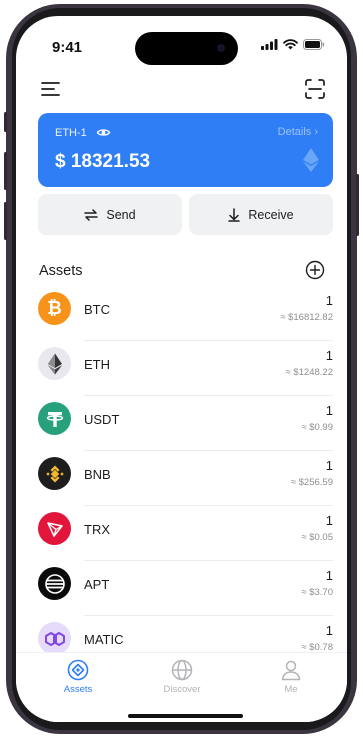  What do you see at coordinates (67, 47) in the screenshot?
I see `status-time: 9:41` at bounding box center [67, 47].